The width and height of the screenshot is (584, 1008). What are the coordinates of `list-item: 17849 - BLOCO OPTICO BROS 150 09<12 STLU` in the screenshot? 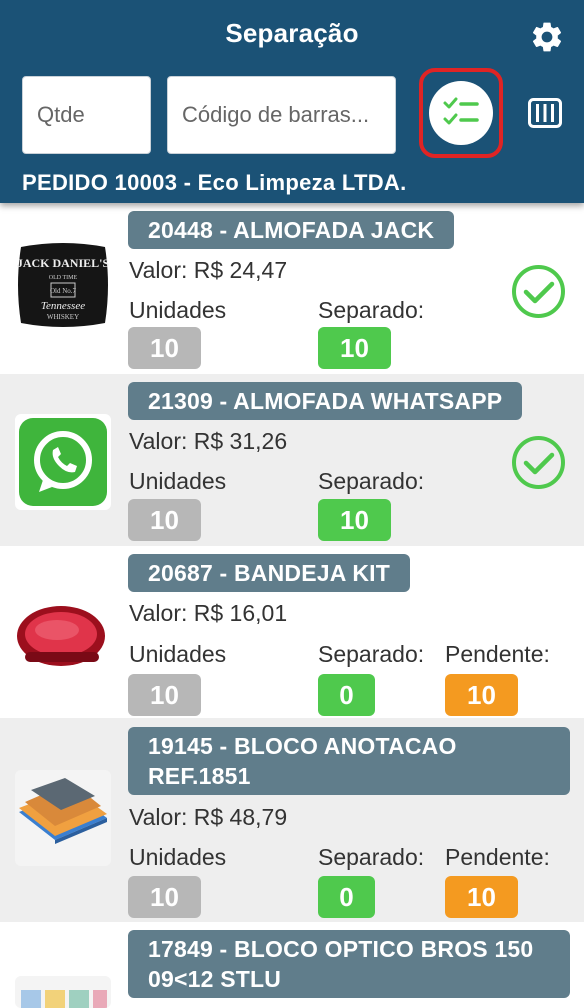 It's located at (292, 965).